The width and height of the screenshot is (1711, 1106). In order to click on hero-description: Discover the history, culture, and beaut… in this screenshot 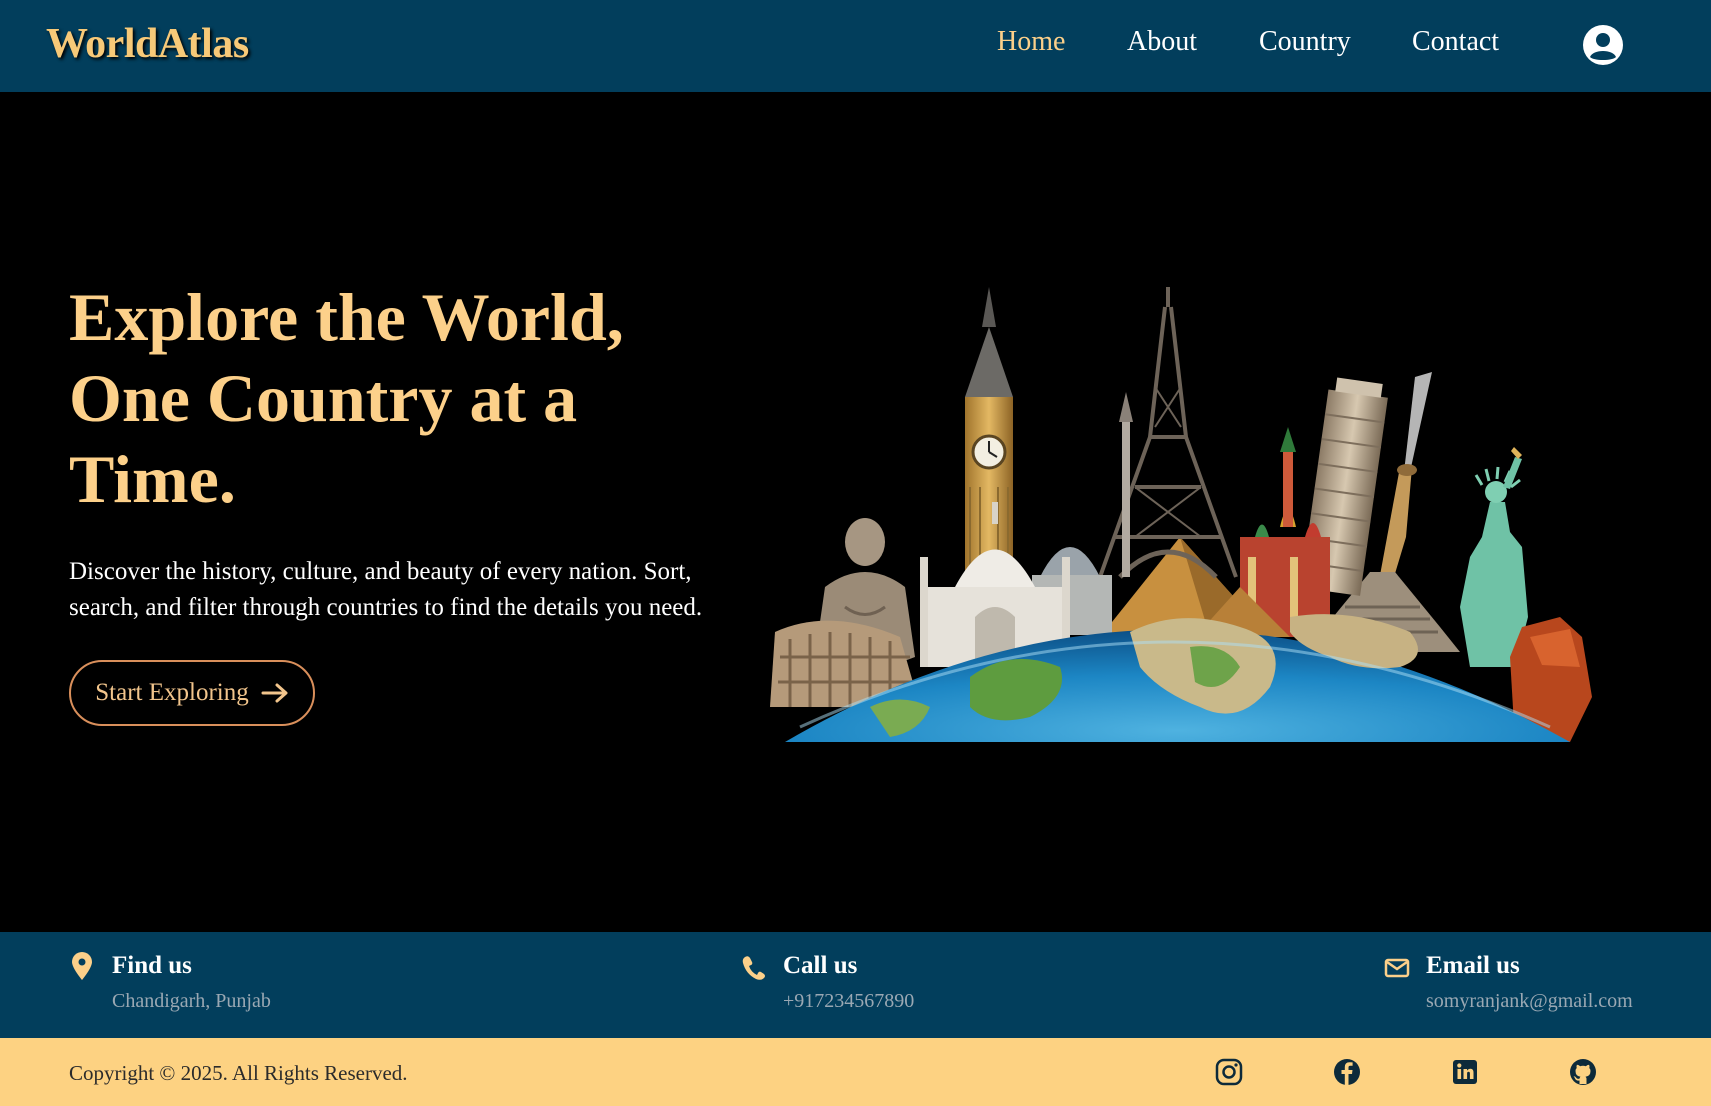, I will do `click(386, 589)`.